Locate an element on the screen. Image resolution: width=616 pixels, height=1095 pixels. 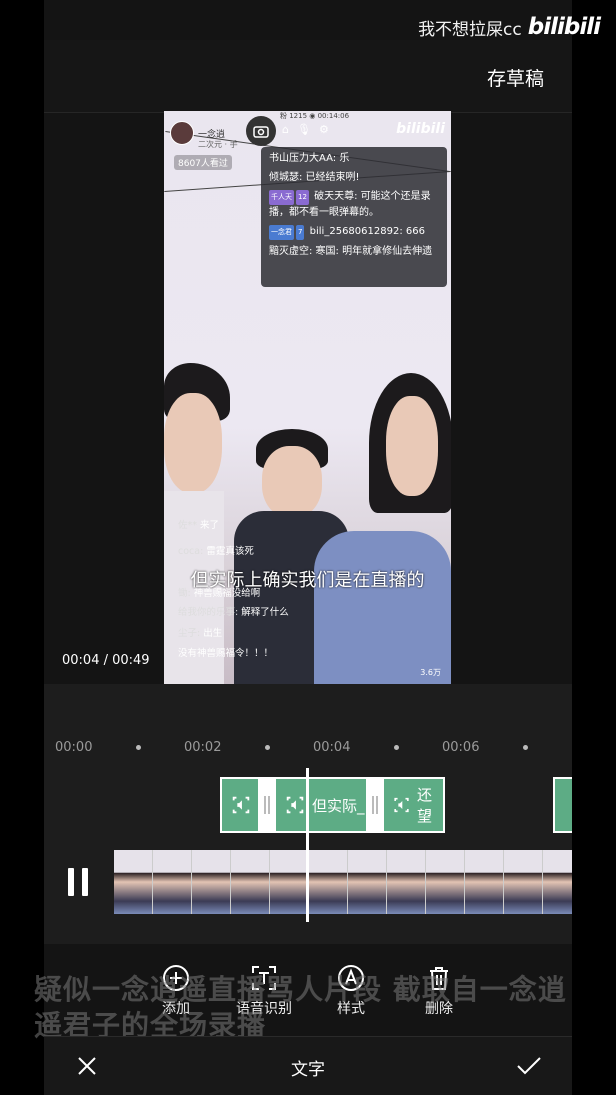
bilibili-logo-mini: bilibili is located at coordinates (420, 129).